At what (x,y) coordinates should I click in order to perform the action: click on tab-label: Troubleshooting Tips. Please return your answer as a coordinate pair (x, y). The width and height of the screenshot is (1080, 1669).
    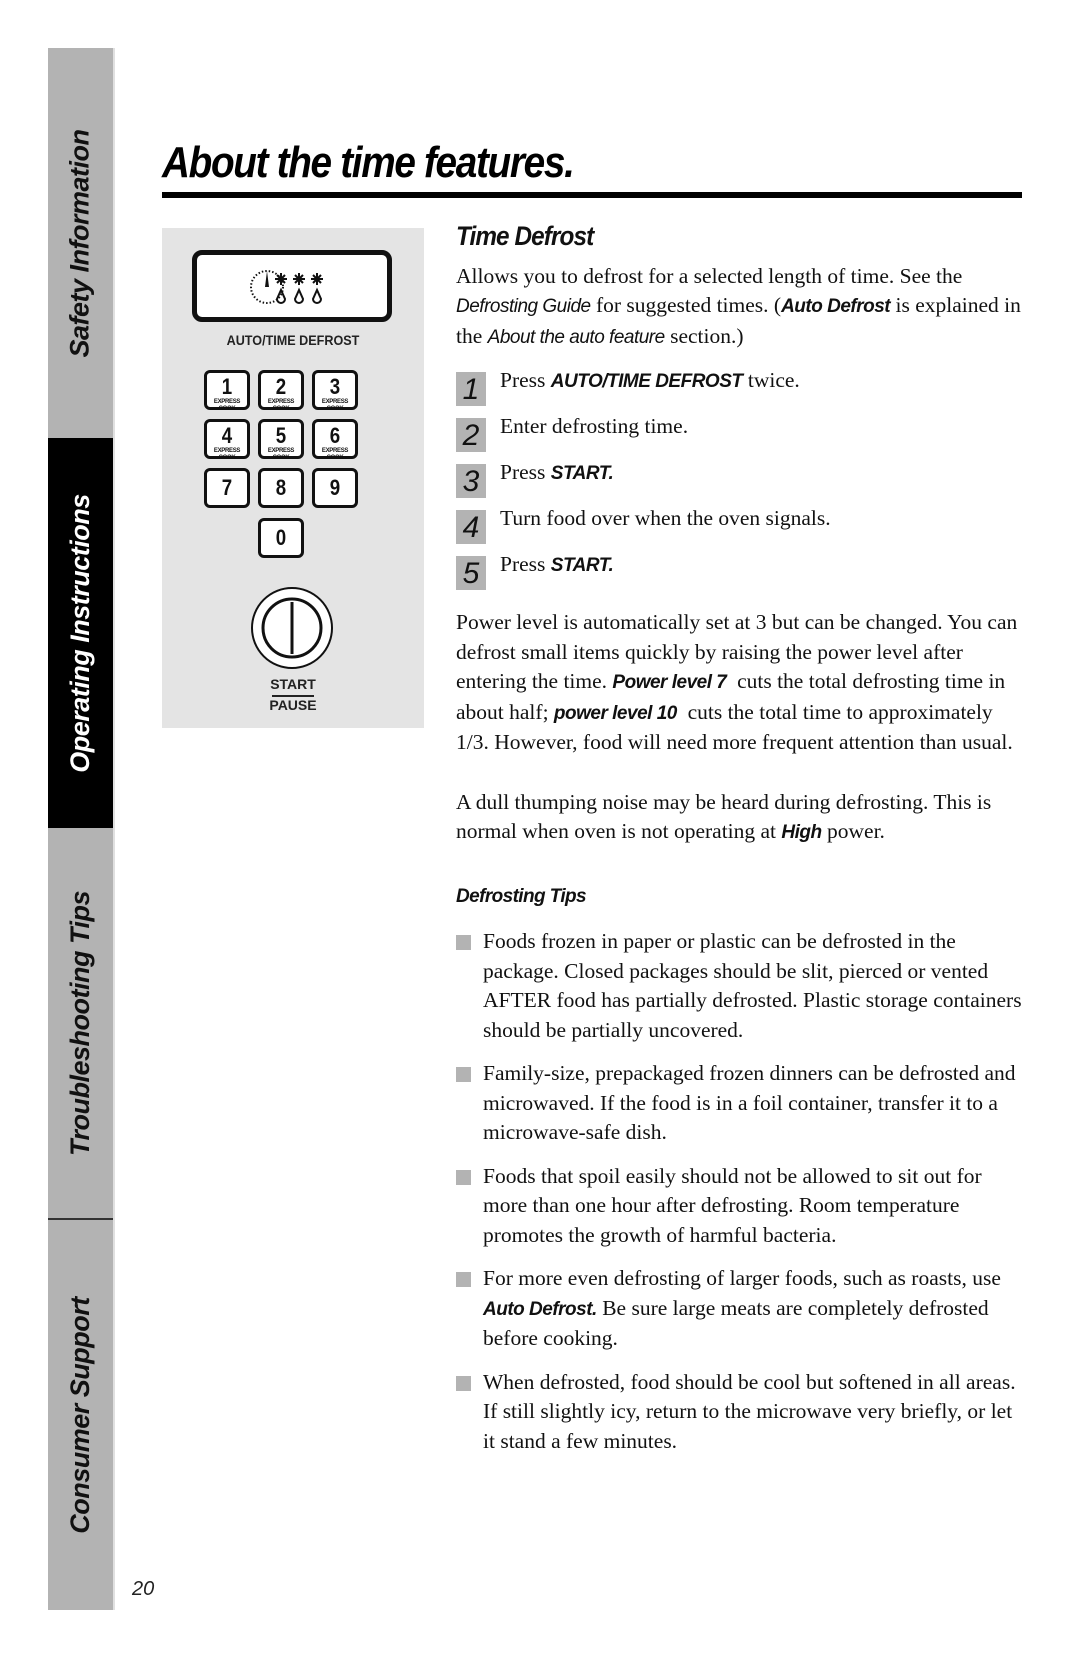
    Looking at the image, I should click on (80, 1023).